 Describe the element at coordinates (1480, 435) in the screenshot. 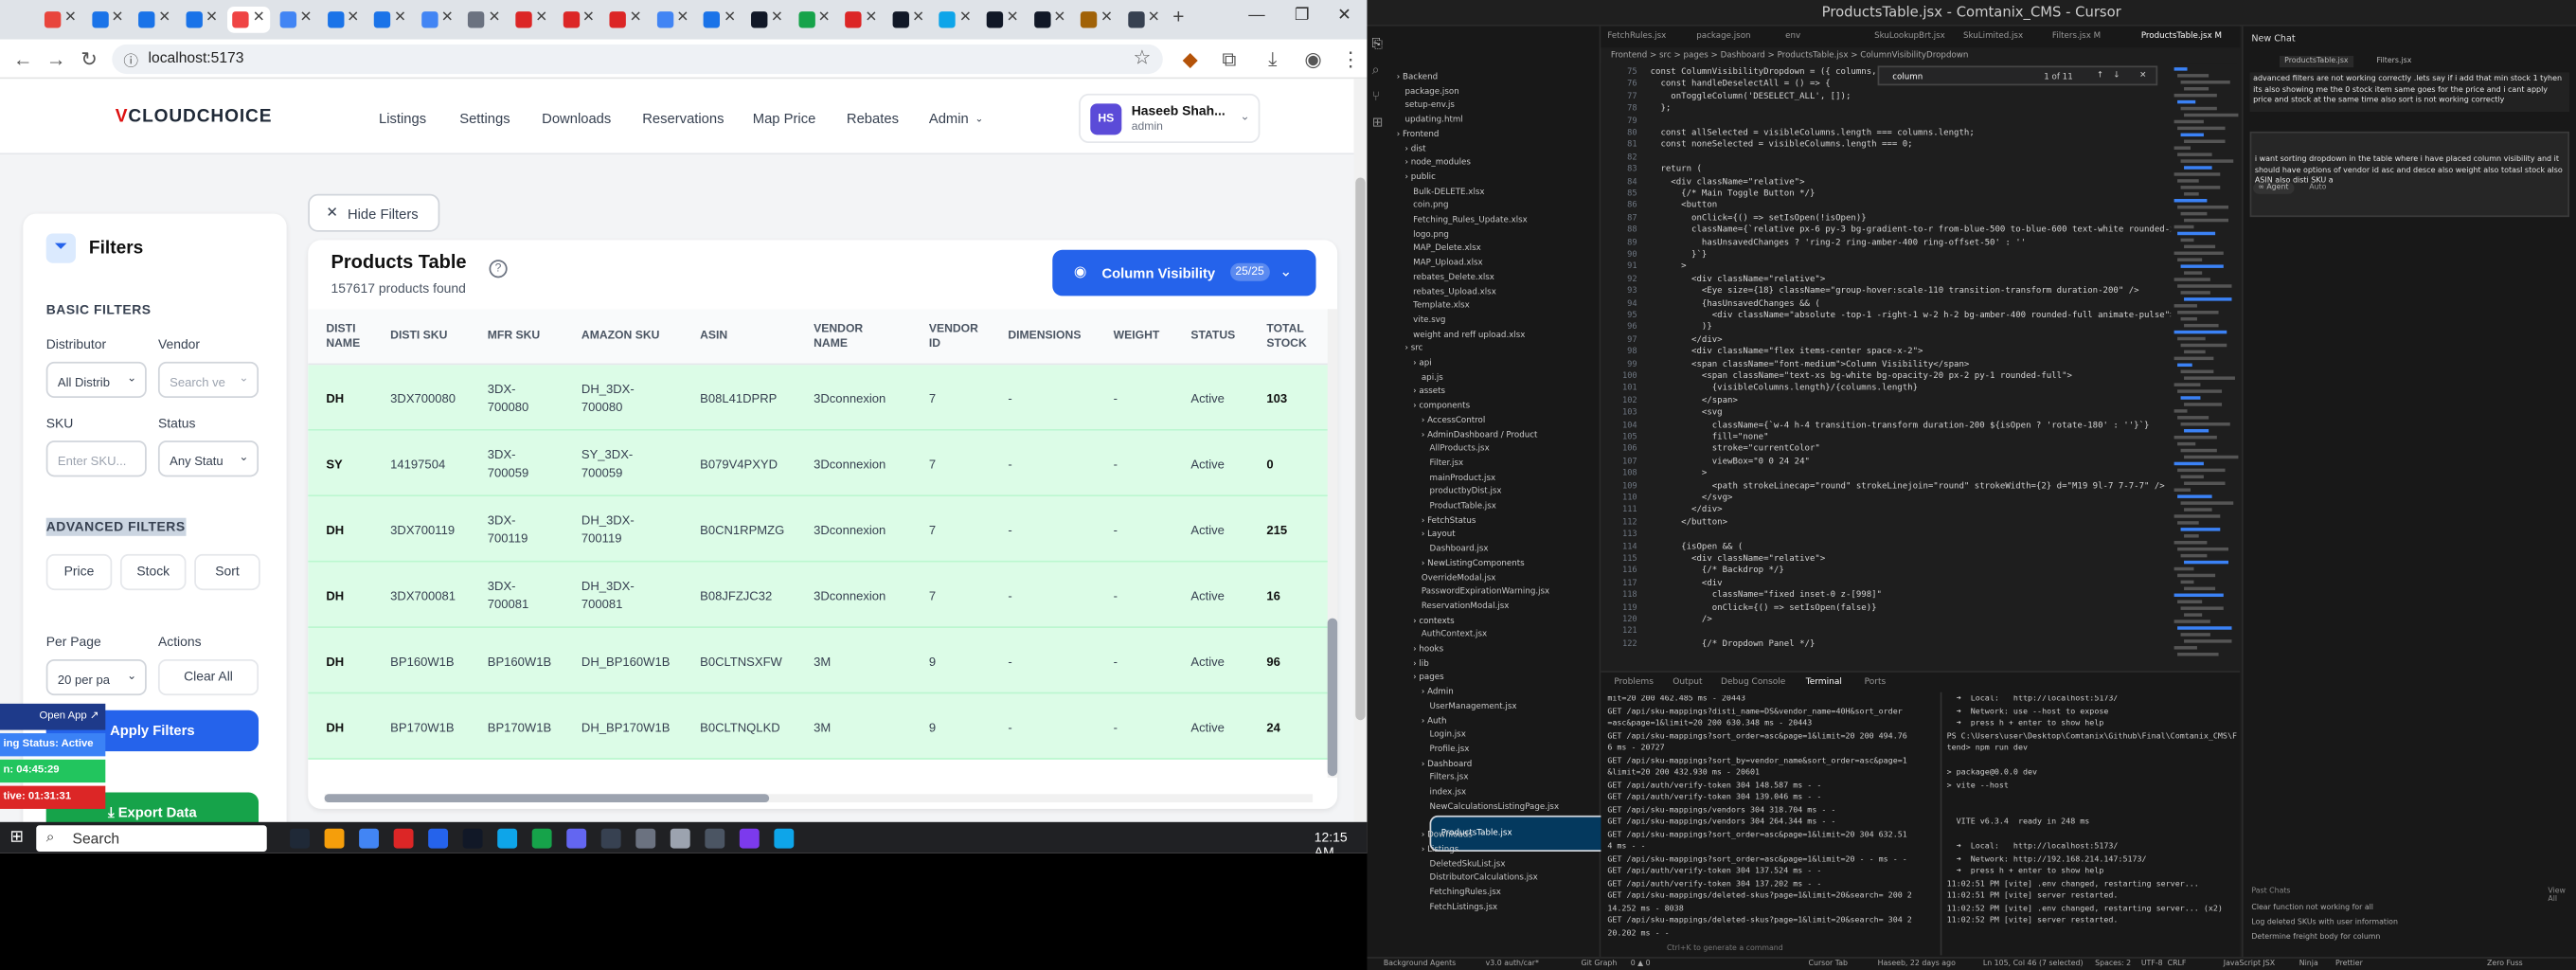

I see `explorer-folder: › AdminDashboard / Product` at that location.